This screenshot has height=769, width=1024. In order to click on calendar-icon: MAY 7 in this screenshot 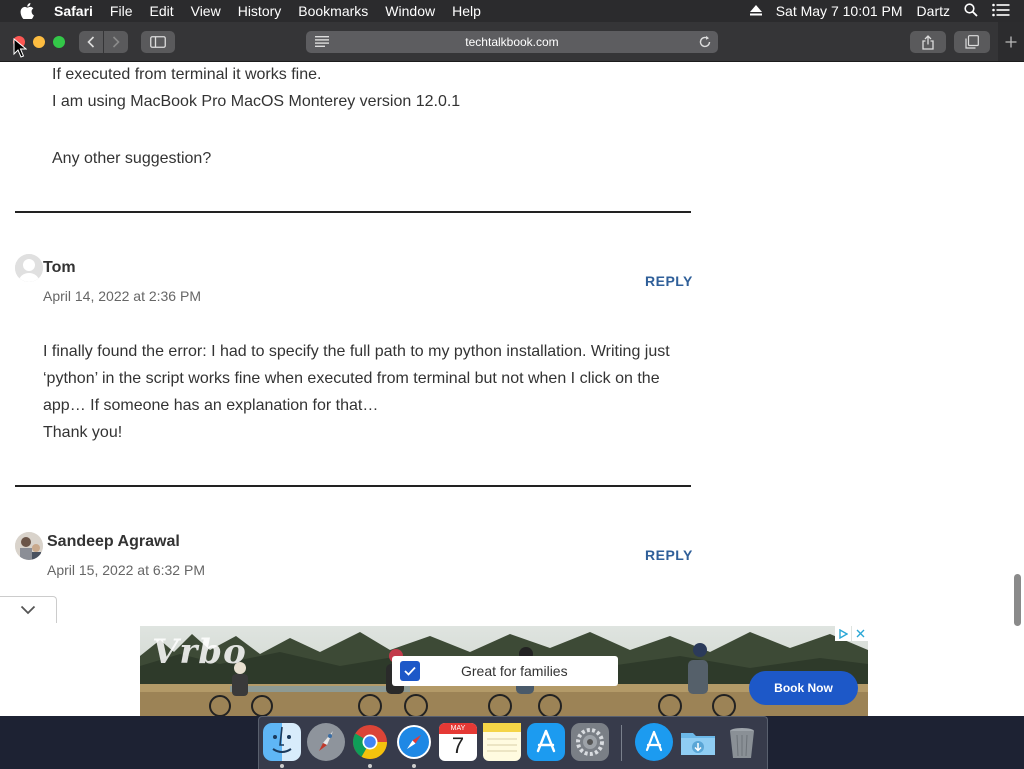, I will do `click(458, 742)`.